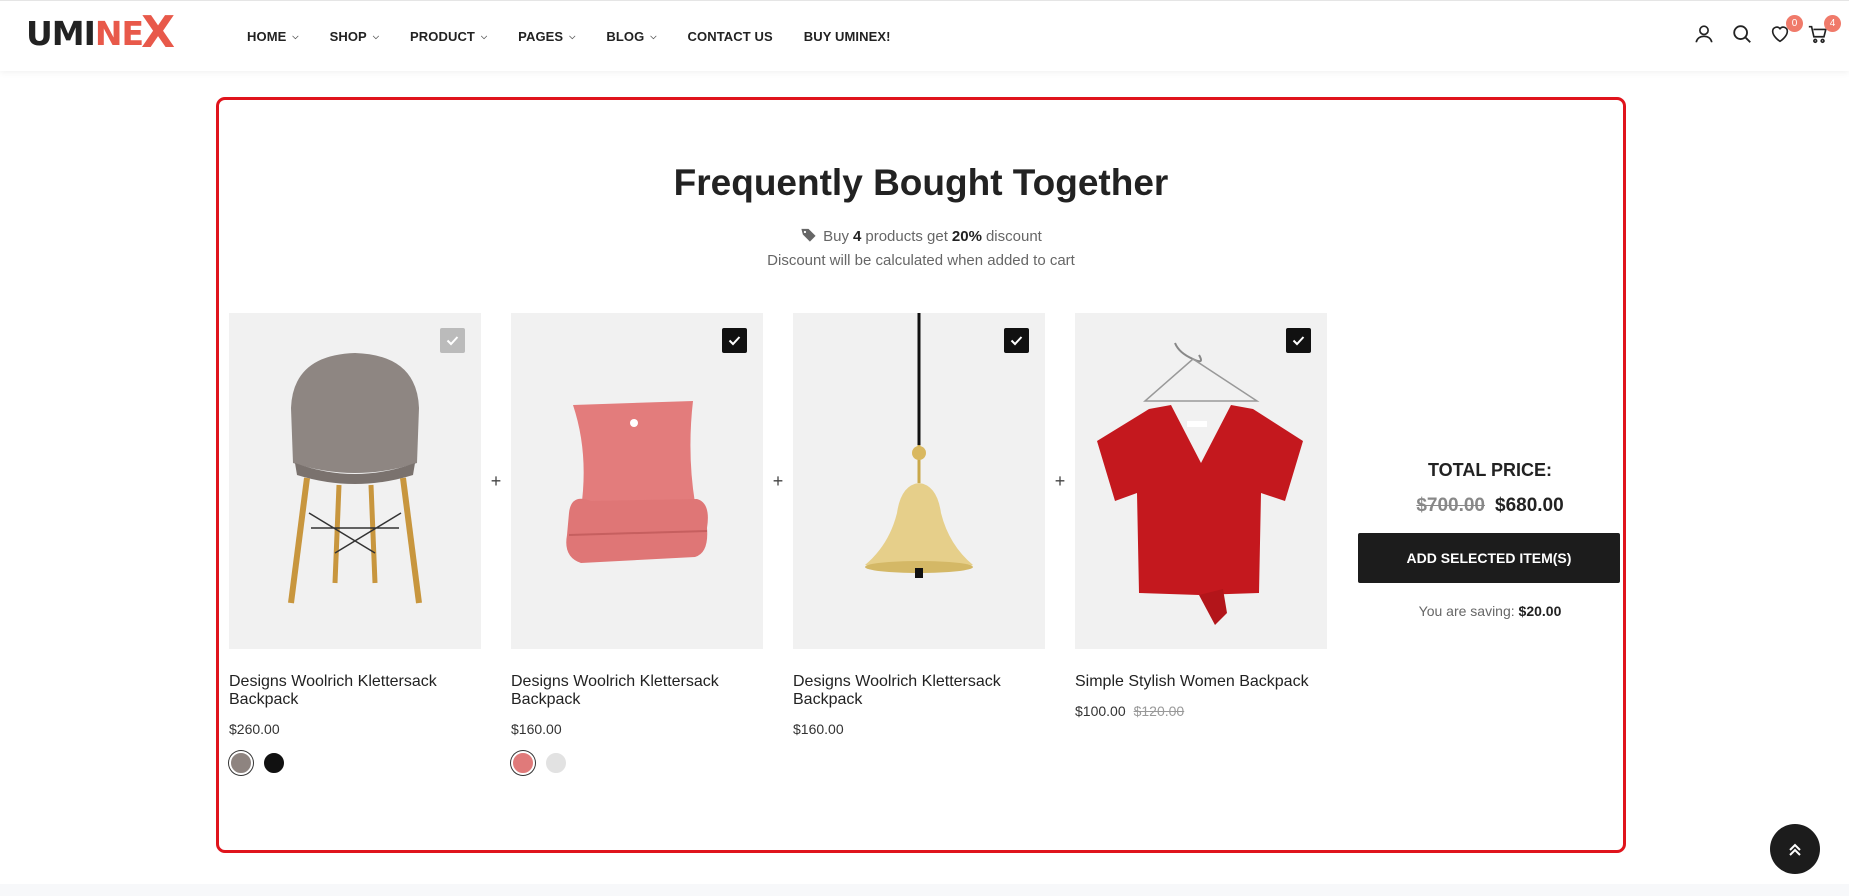  What do you see at coordinates (857, 236) in the screenshot?
I see `promo-quantity: 4` at bounding box center [857, 236].